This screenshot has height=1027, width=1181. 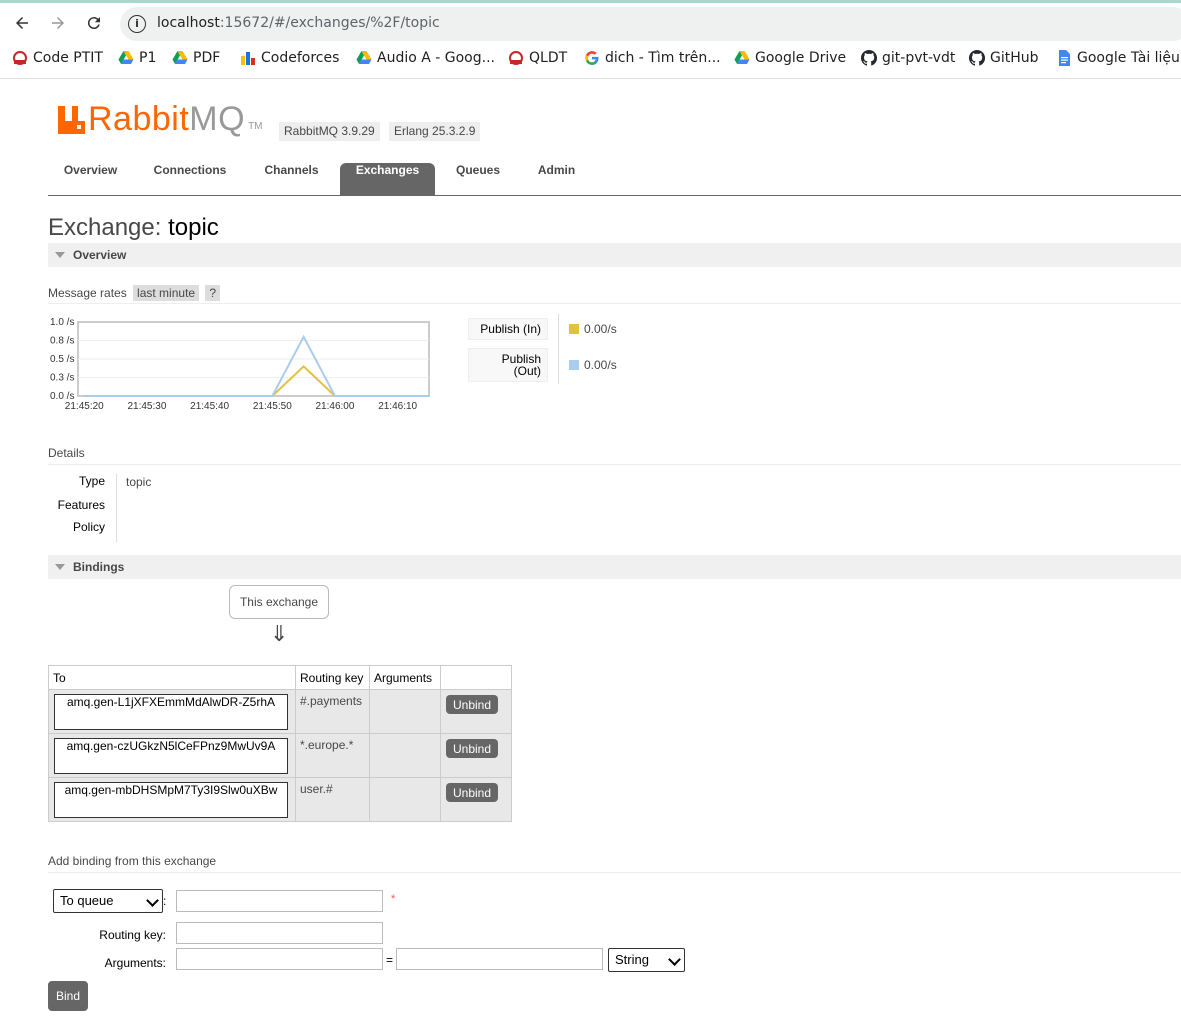 What do you see at coordinates (137, 24) in the screenshot?
I see `site-info-icon: i` at bounding box center [137, 24].